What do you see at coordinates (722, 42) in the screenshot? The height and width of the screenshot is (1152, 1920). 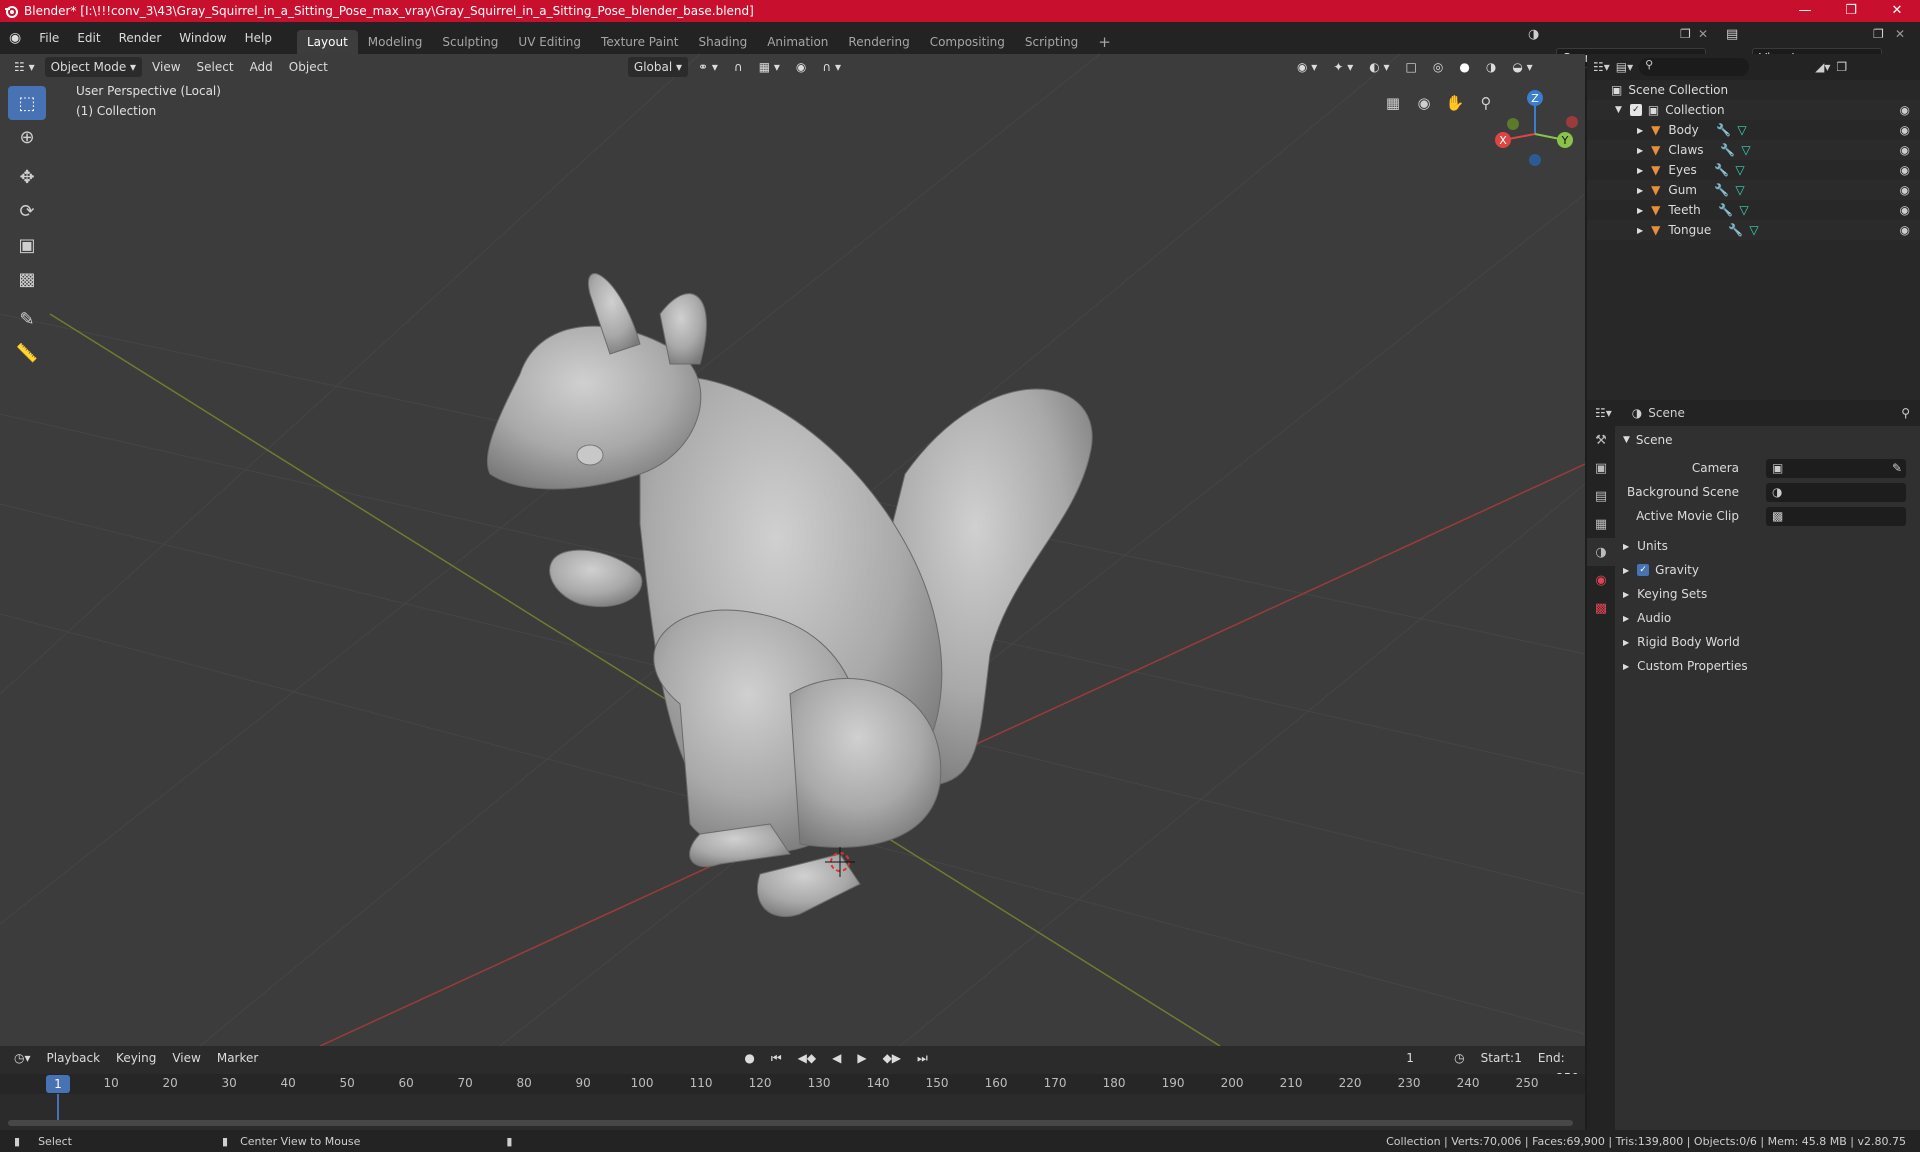 I see `tab-shading: Shading` at bounding box center [722, 42].